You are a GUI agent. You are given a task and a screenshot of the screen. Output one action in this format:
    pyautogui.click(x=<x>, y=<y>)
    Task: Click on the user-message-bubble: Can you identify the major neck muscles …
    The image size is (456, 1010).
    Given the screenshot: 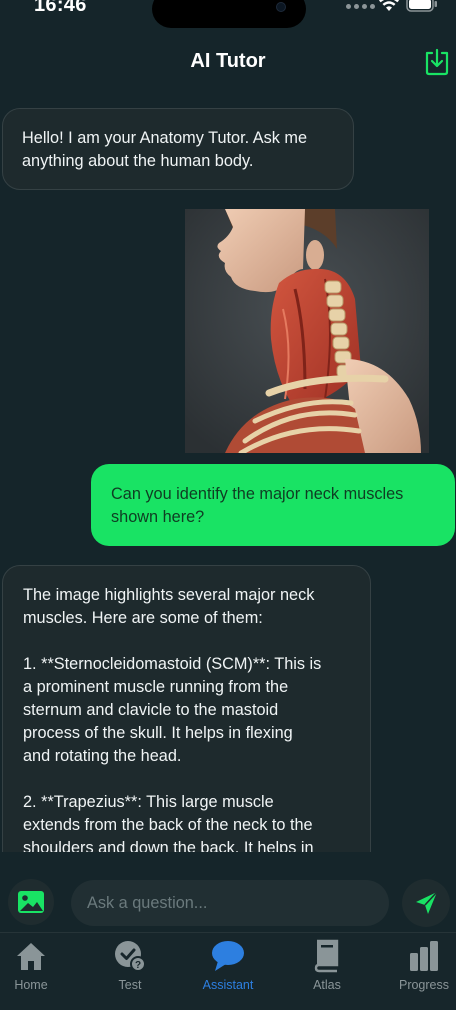 What is the action you would take?
    pyautogui.click(x=273, y=505)
    